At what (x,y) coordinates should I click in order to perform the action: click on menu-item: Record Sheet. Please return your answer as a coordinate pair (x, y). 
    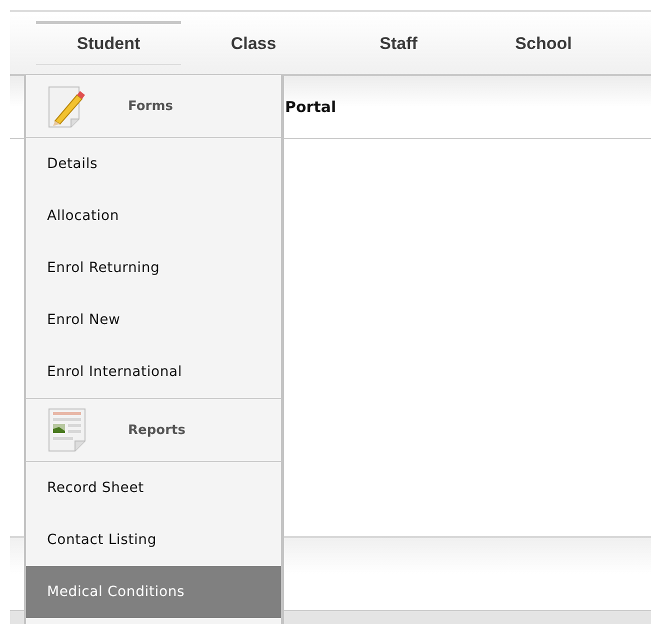
    Looking at the image, I should click on (153, 488).